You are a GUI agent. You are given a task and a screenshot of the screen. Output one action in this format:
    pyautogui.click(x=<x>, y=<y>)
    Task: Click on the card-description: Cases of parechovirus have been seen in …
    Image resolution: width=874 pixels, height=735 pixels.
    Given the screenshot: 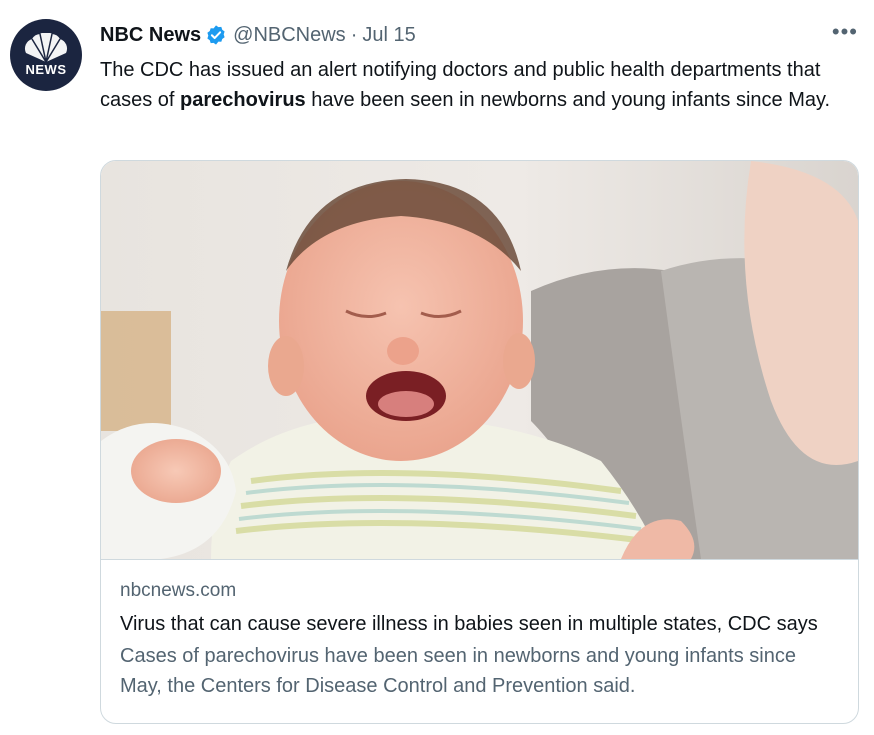 What is the action you would take?
    pyautogui.click(x=458, y=671)
    